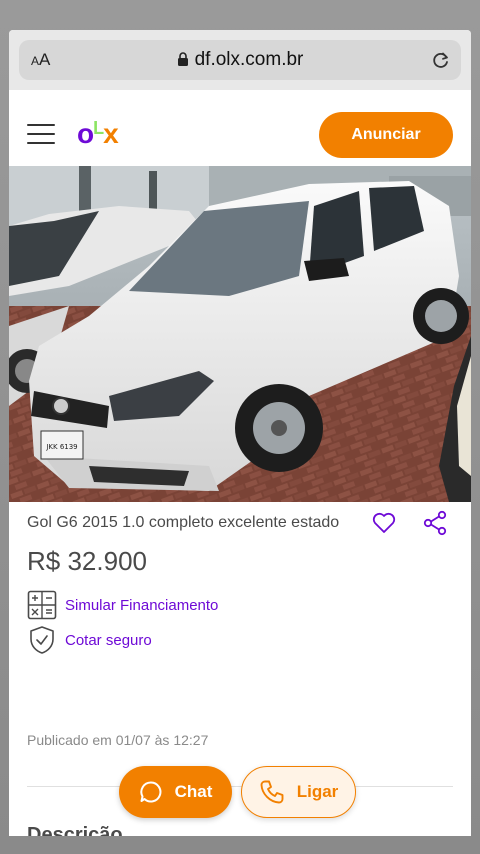  I want to click on shield-check-icon, so click(42, 640).